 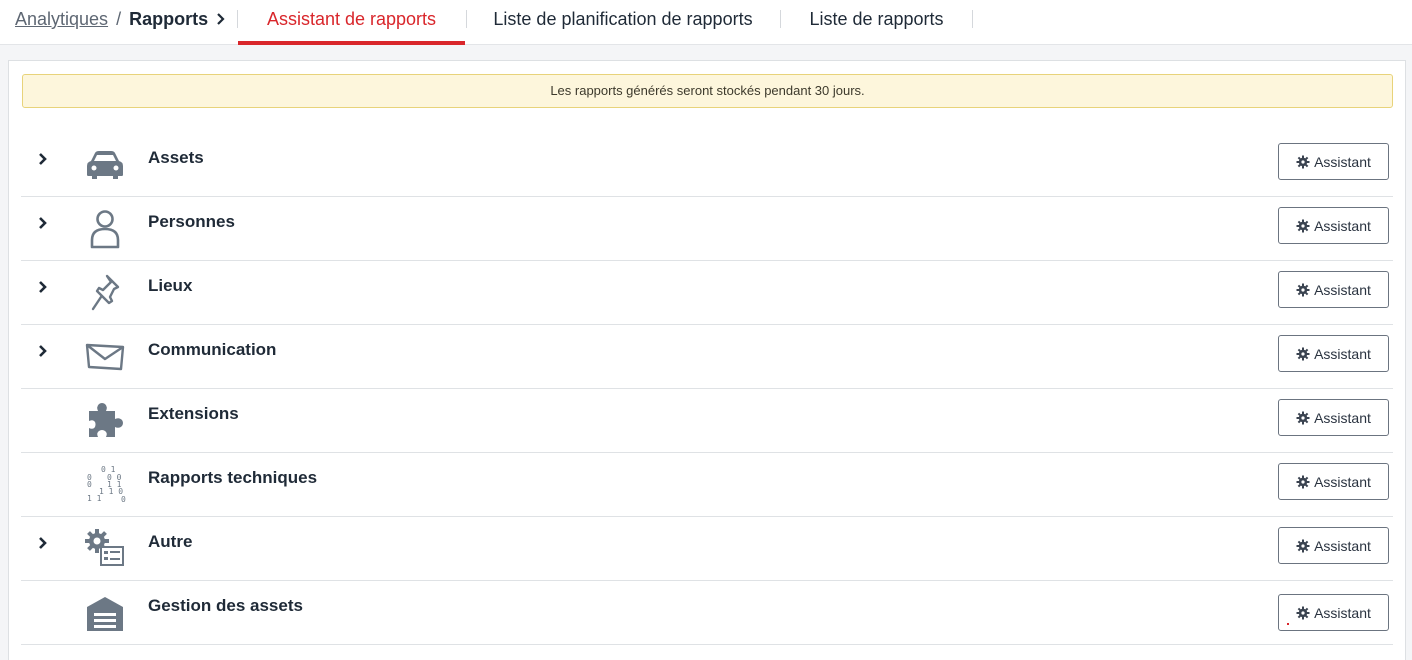 What do you see at coordinates (94, 498) in the screenshot?
I see `svg-text: 1 1` at bounding box center [94, 498].